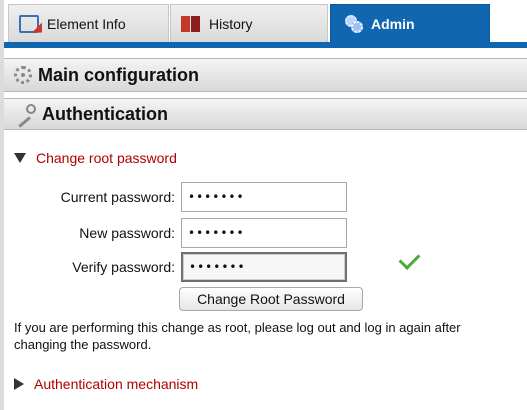 Image resolution: width=527 pixels, height=410 pixels. I want to click on section-main-configuration: Main configuration, so click(265, 75).